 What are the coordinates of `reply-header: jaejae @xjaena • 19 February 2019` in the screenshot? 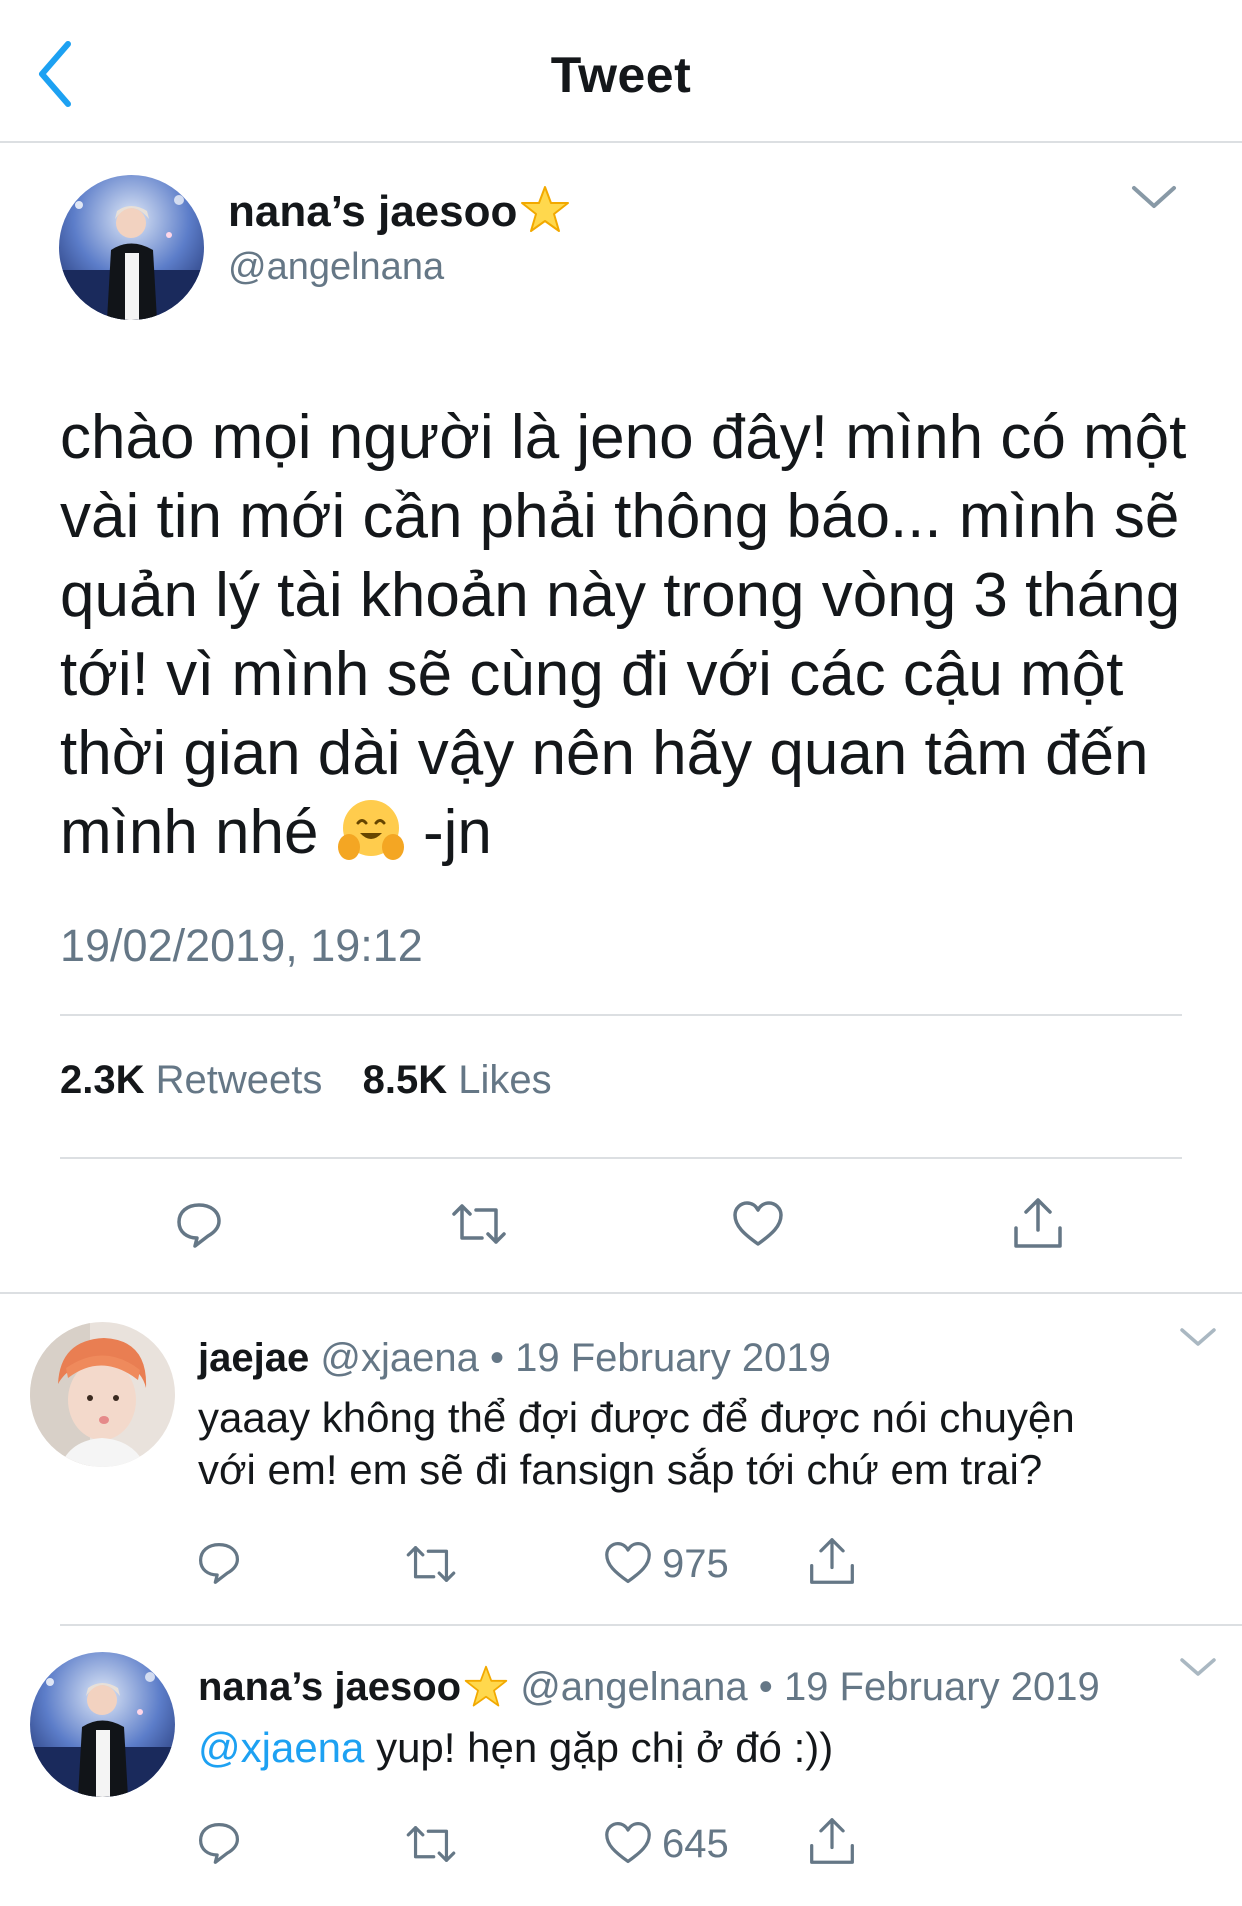 It's located at (514, 1358).